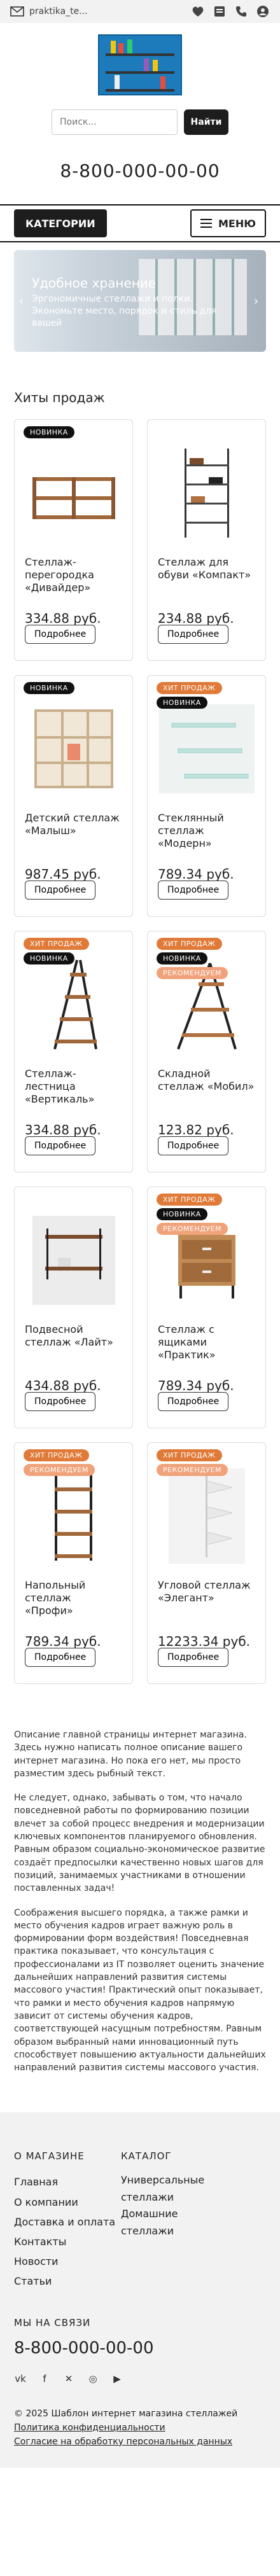  What do you see at coordinates (94, 283) in the screenshot?
I see `banner-title: Удобное хранение` at bounding box center [94, 283].